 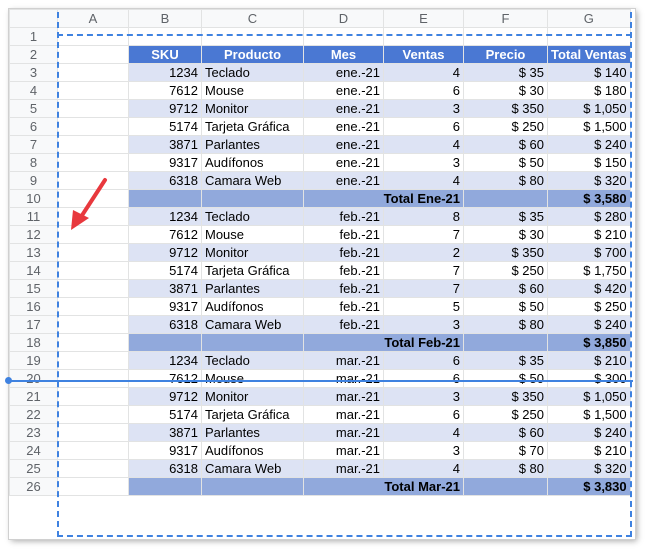 I want to click on row-header: 25, so click(x=33, y=468).